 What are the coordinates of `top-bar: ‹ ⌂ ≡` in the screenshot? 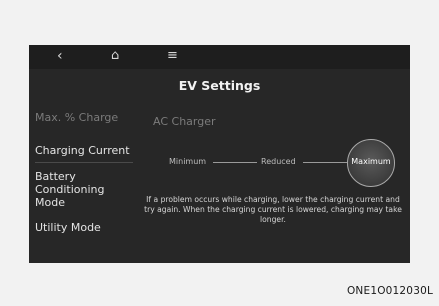 It's located at (219, 57).